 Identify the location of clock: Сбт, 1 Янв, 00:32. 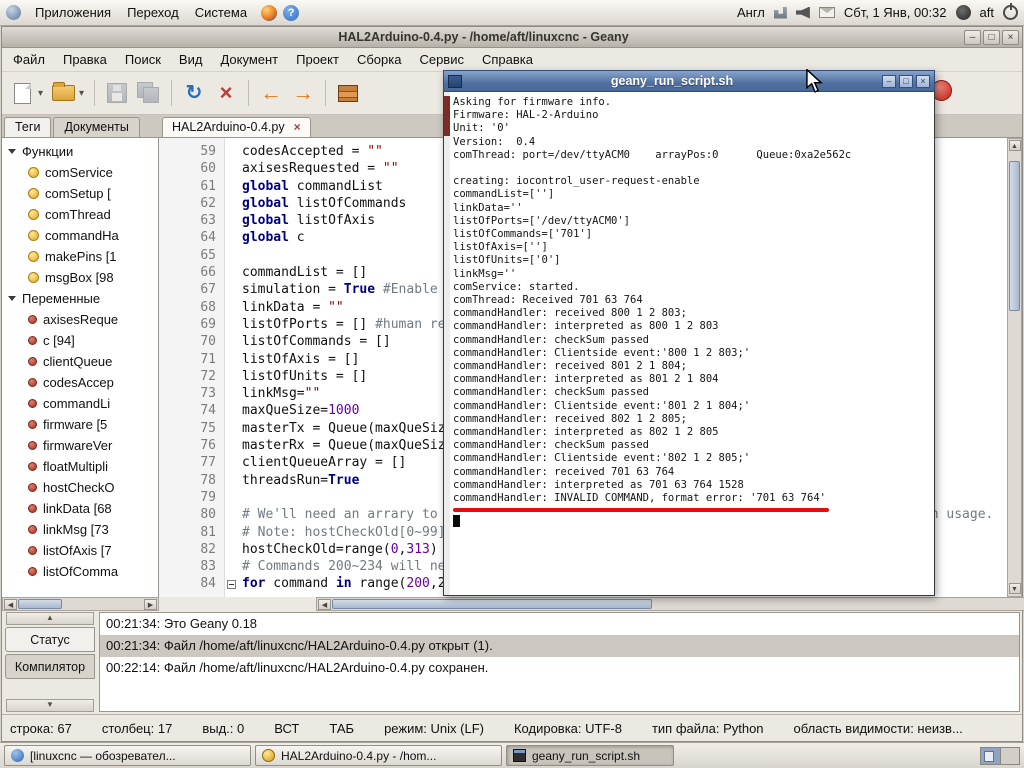
(895, 12).